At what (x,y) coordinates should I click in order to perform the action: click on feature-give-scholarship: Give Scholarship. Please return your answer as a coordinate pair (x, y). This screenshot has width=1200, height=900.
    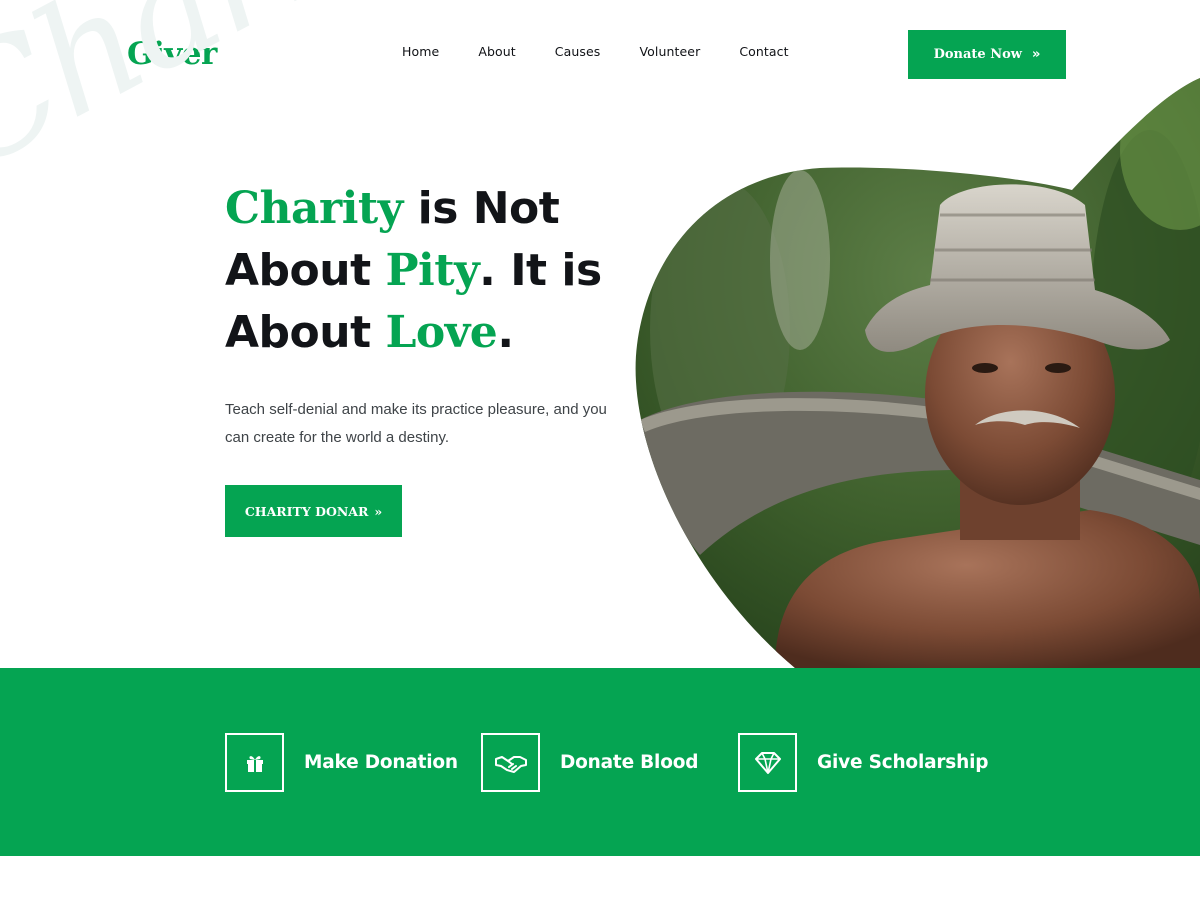
    Looking at the image, I should click on (863, 762).